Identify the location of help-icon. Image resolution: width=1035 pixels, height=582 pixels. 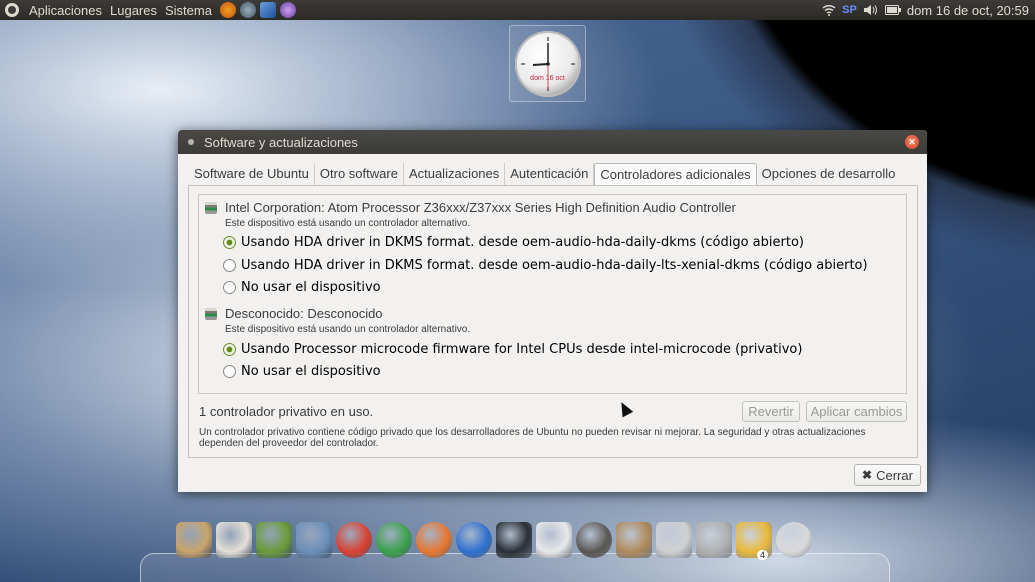
(474, 540).